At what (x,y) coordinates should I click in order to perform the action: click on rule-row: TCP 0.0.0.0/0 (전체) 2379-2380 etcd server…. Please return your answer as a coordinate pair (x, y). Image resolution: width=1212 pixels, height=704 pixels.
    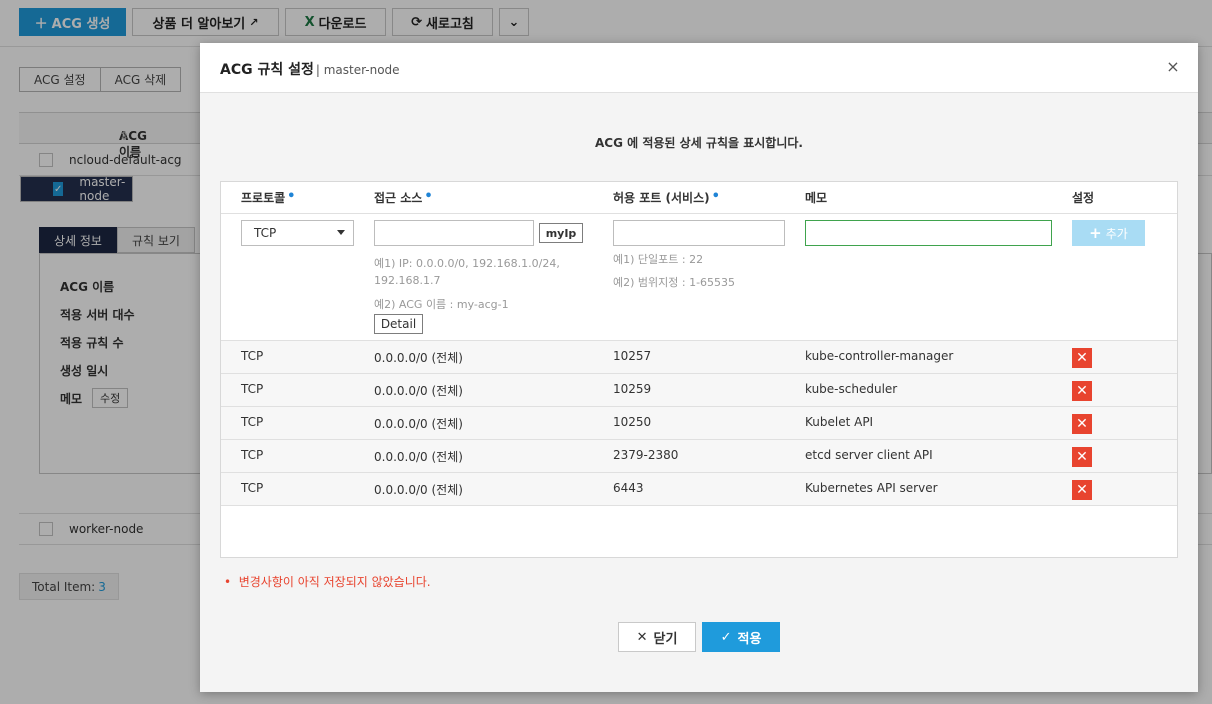
    Looking at the image, I should click on (699, 456).